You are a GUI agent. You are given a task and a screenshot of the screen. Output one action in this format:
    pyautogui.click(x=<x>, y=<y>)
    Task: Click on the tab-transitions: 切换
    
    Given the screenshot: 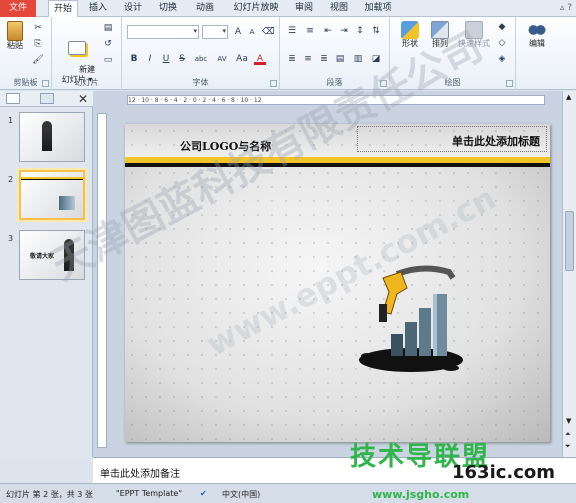 What is the action you would take?
    pyautogui.click(x=168, y=8)
    